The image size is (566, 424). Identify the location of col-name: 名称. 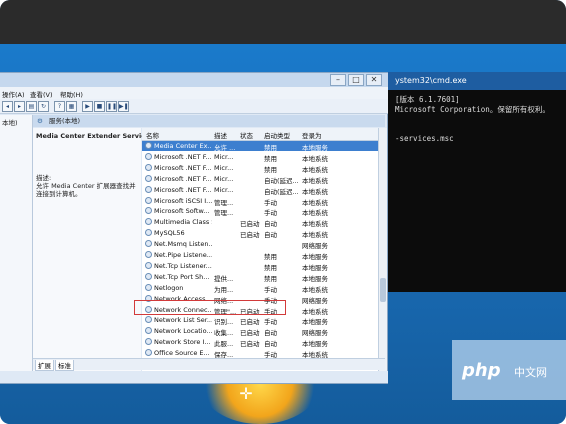
(152, 135).